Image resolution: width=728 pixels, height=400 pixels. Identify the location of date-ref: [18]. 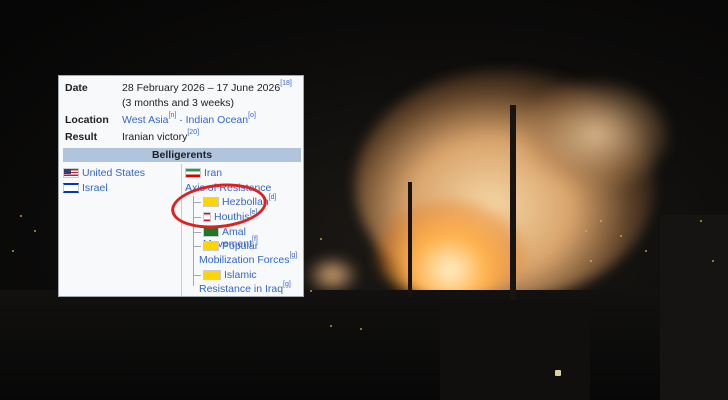
(286, 83).